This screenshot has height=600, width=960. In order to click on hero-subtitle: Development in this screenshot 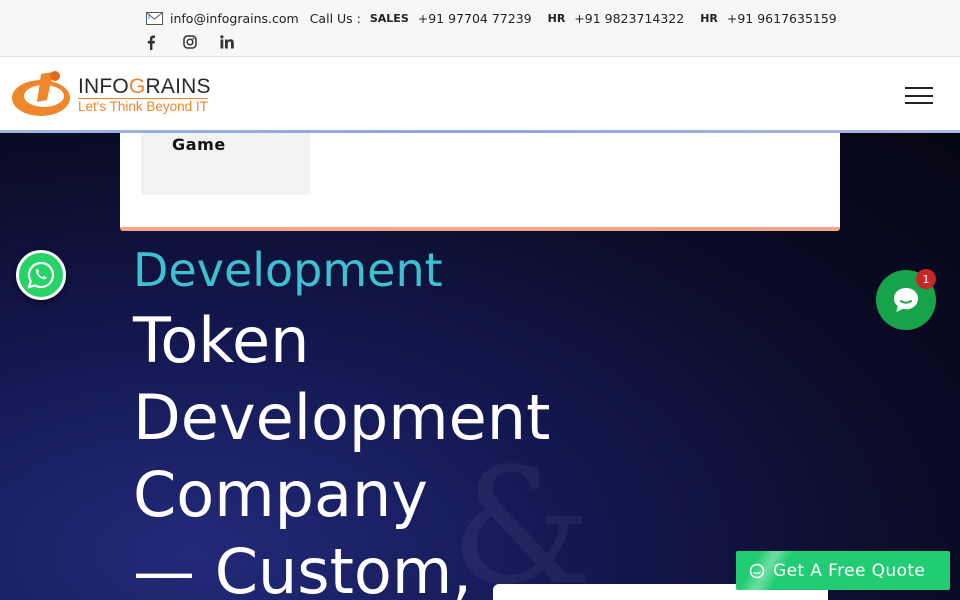, I will do `click(288, 270)`.